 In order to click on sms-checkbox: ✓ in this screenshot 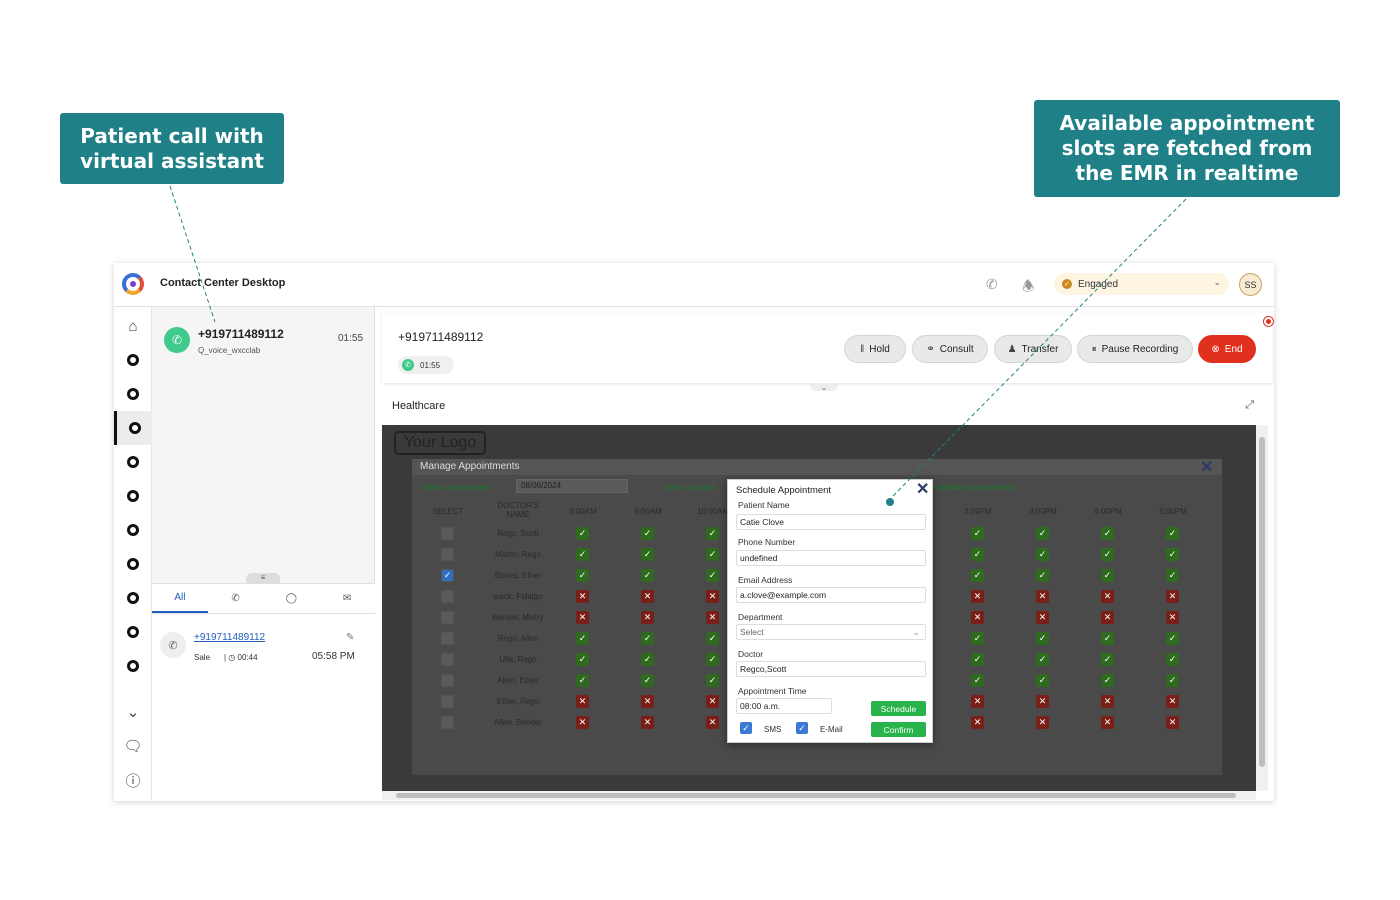, I will do `click(746, 728)`.